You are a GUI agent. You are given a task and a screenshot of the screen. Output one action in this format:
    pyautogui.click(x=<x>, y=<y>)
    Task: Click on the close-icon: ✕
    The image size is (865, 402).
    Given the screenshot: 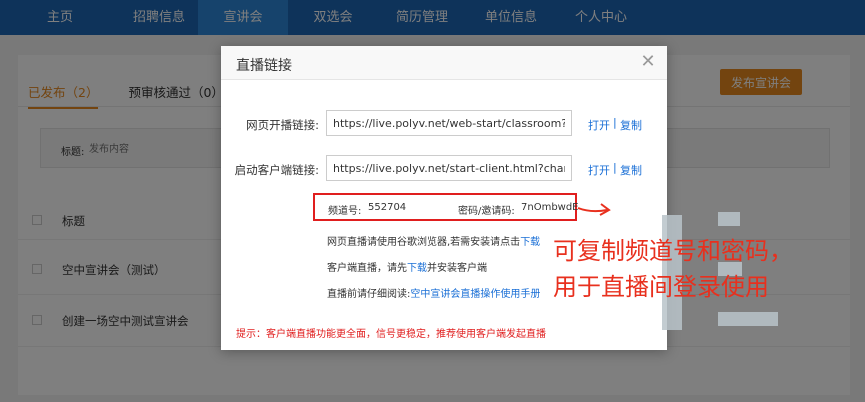 What is the action you would take?
    pyautogui.click(x=648, y=62)
    